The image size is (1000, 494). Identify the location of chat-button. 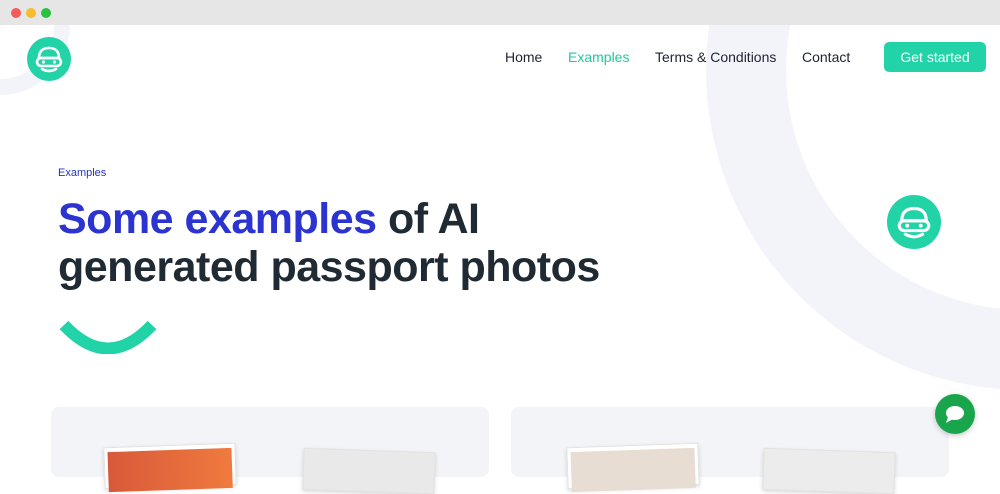
(955, 414).